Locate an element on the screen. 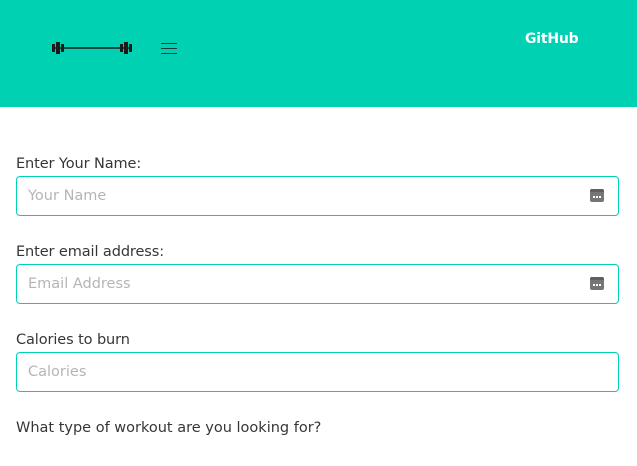 Image resolution: width=637 pixels, height=466 pixels. hamburger-icon is located at coordinates (169, 48).